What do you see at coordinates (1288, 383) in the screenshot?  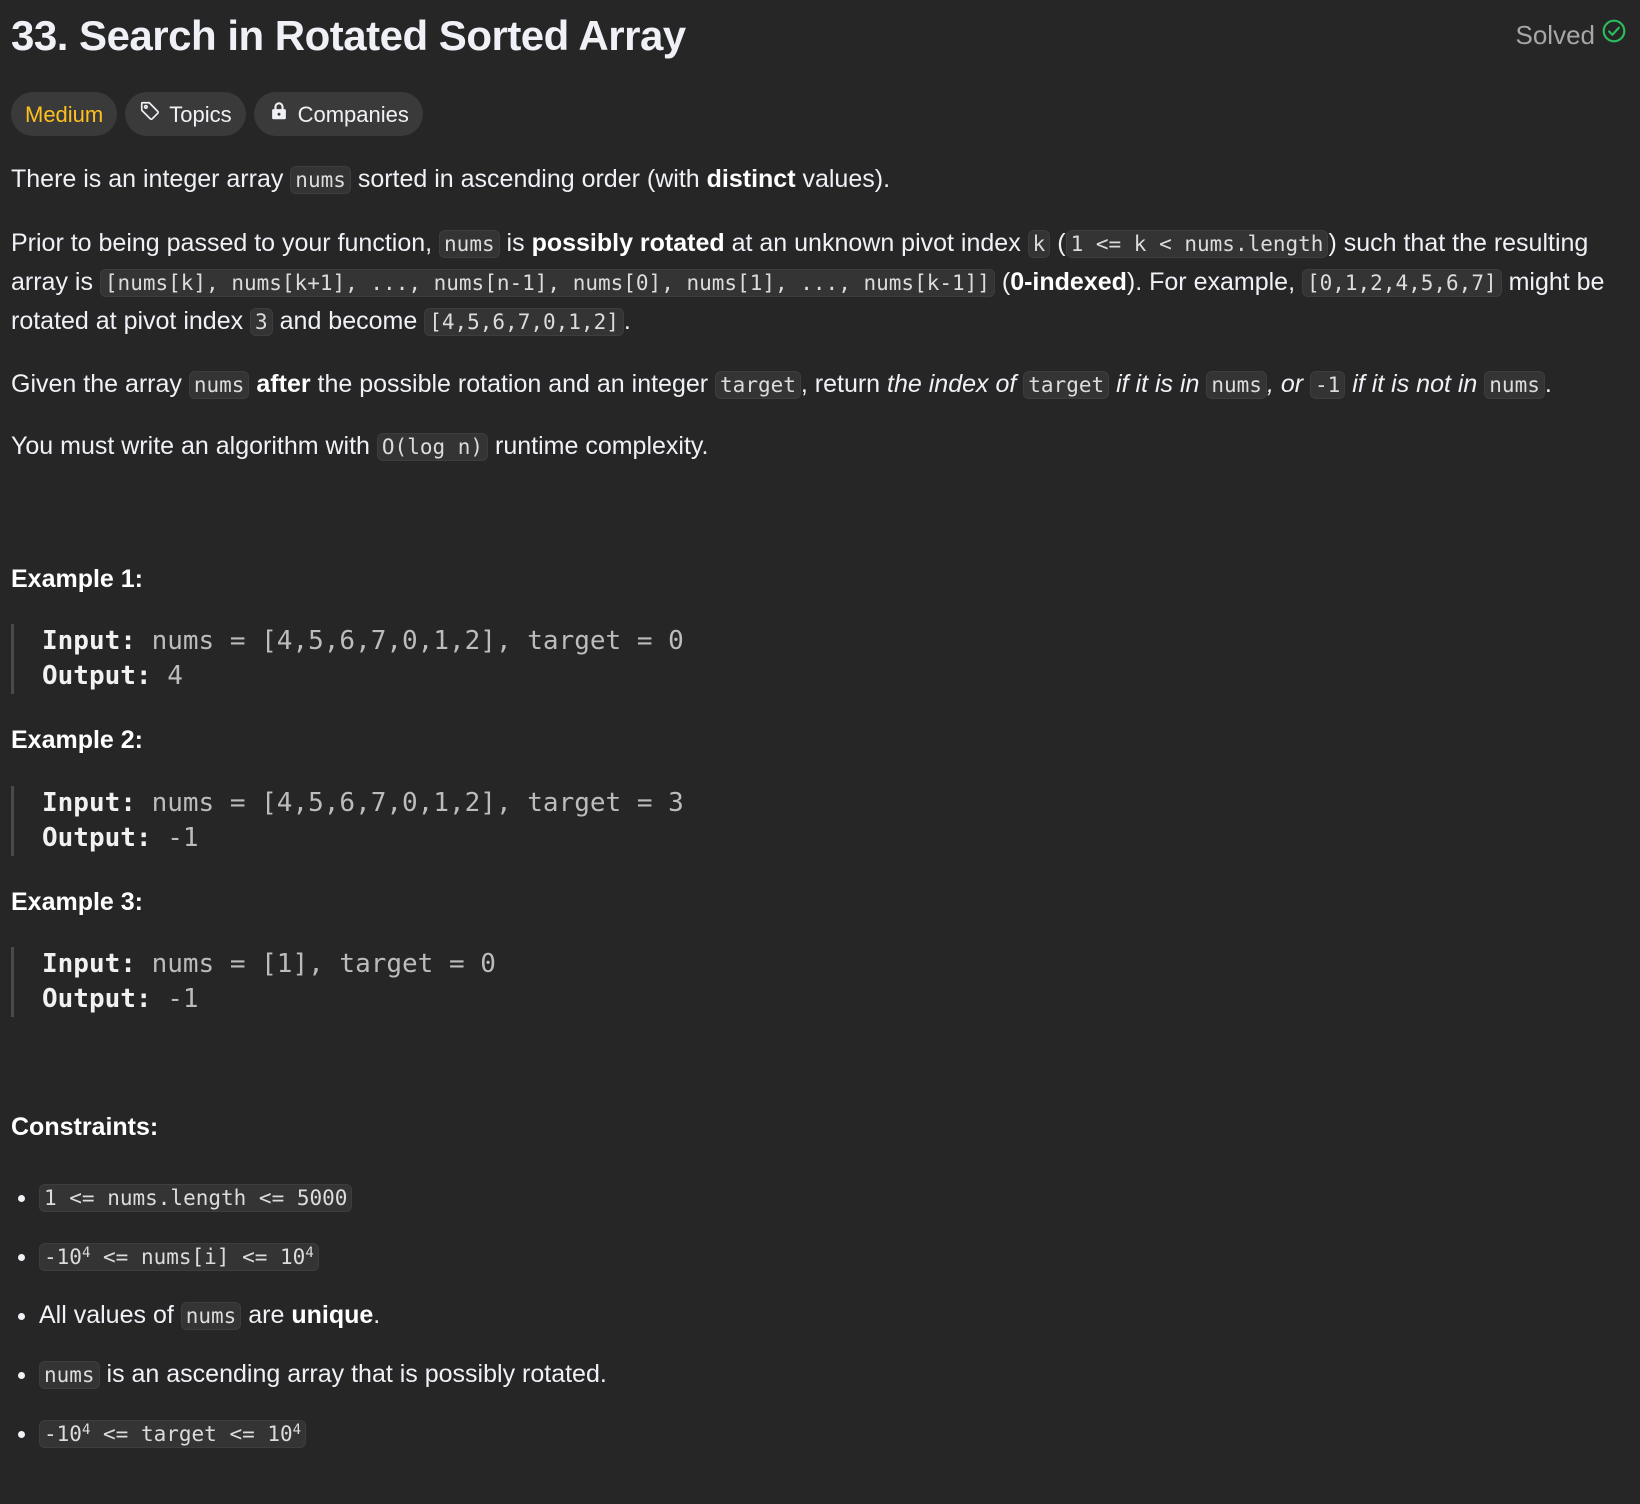 I see `italic-text: , or` at bounding box center [1288, 383].